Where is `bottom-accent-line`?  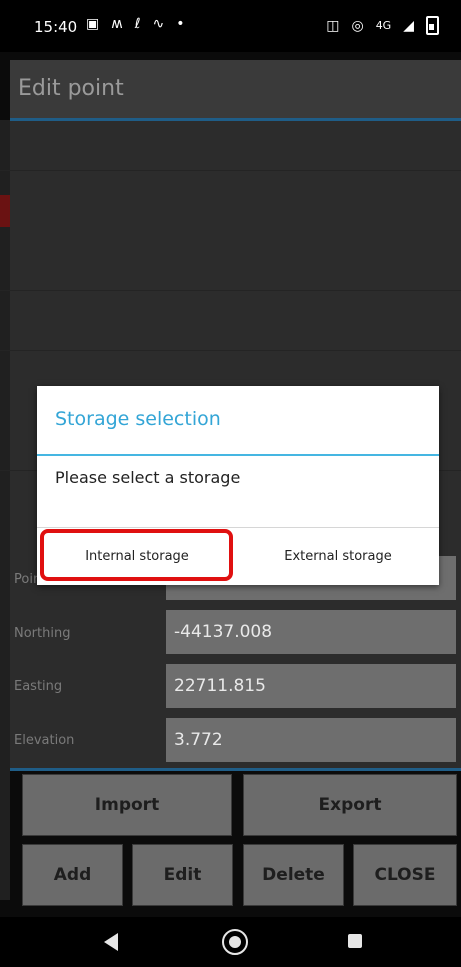 bottom-accent-line is located at coordinates (235, 769).